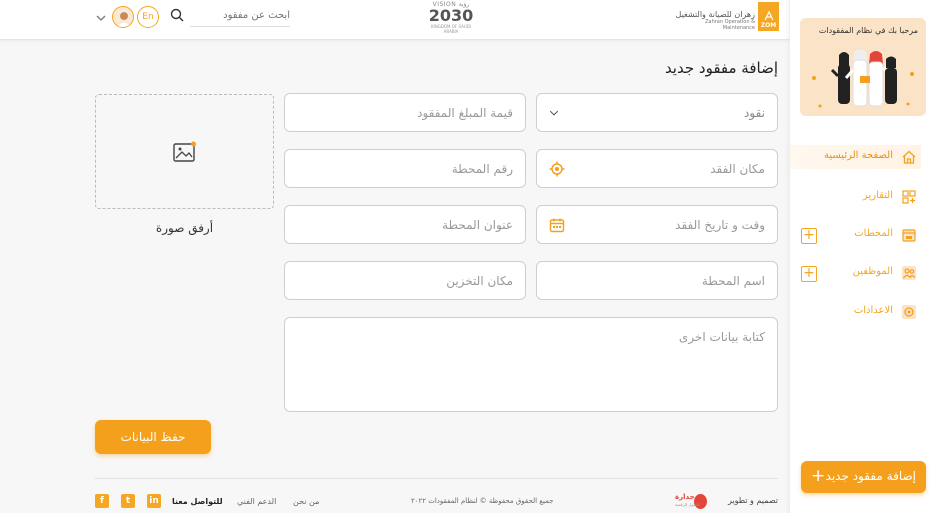  Describe the element at coordinates (102, 501) in the screenshot. I see `facebook-icon: f` at that location.